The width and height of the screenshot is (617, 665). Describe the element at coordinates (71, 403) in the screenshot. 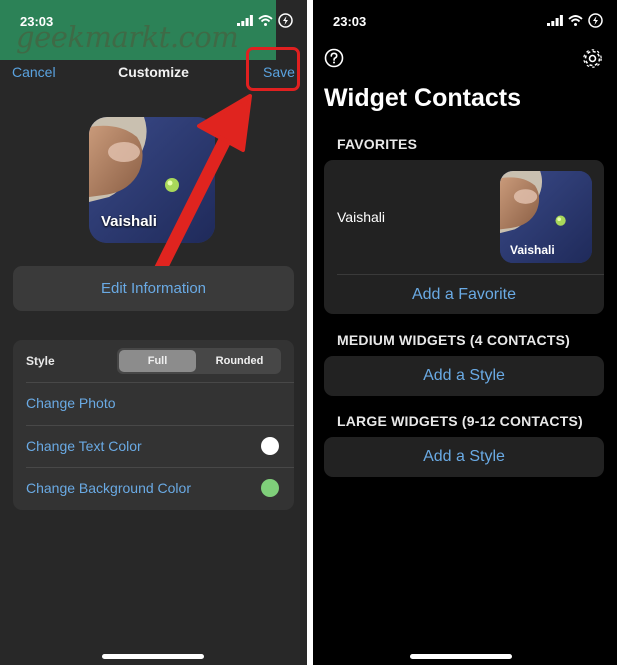

I see `change-photo-label: Change Photo` at that location.